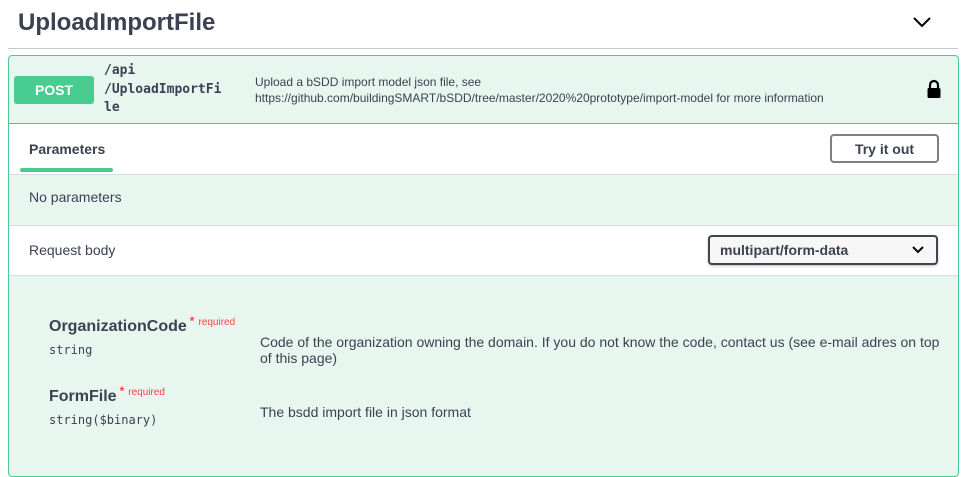 The image size is (965, 477). I want to click on field-name: OrganizationCode * required, so click(142, 325).